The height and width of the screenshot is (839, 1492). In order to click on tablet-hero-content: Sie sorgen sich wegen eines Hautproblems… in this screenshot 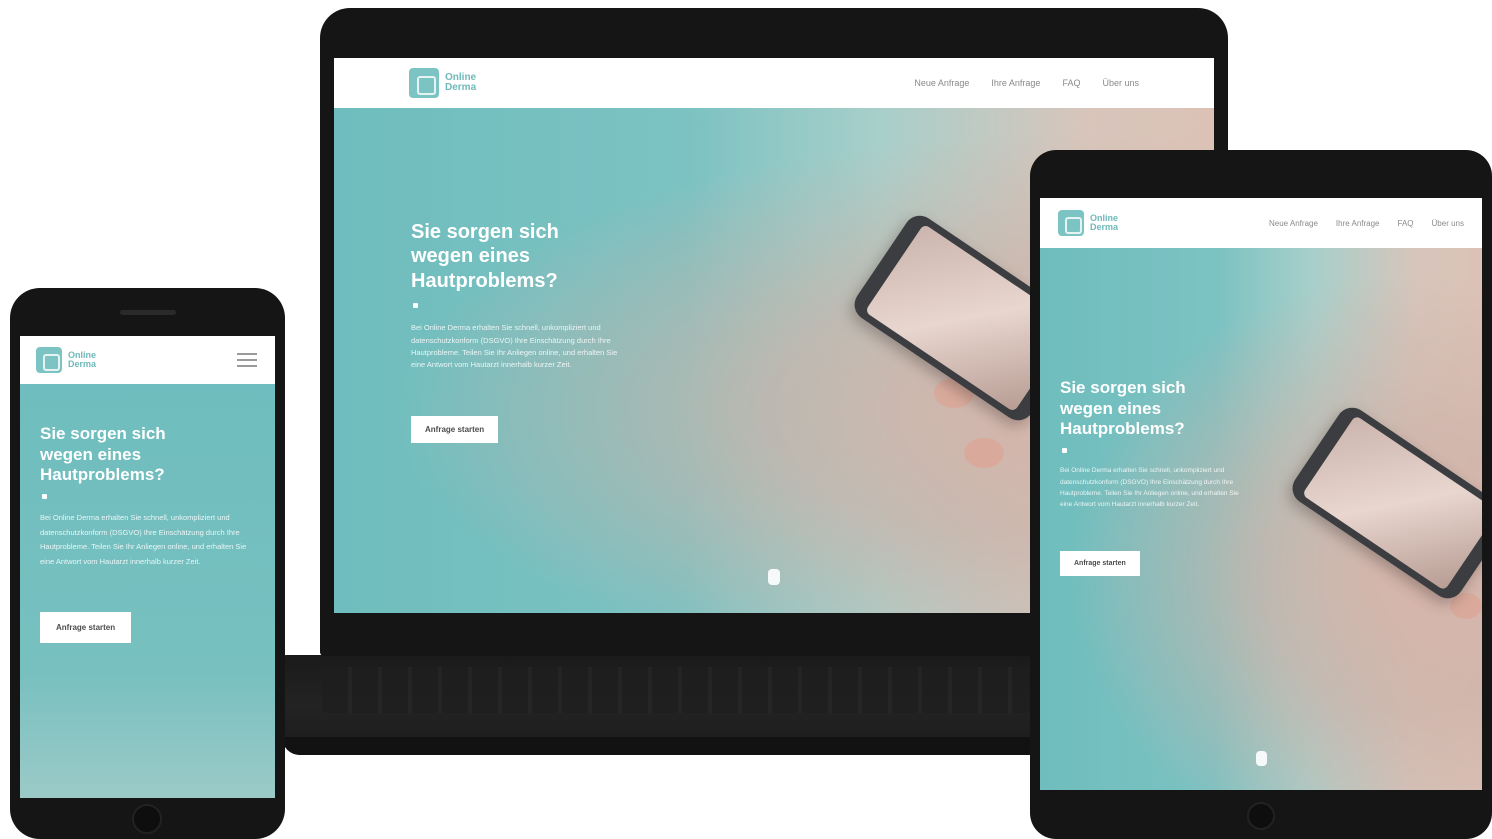, I will do `click(1160, 477)`.